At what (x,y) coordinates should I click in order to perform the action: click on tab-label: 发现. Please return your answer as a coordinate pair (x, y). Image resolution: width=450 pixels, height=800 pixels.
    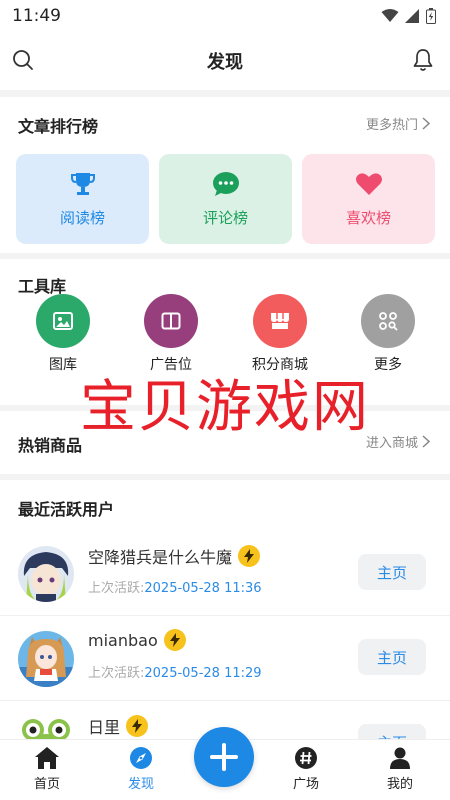
    Looking at the image, I should click on (140, 784).